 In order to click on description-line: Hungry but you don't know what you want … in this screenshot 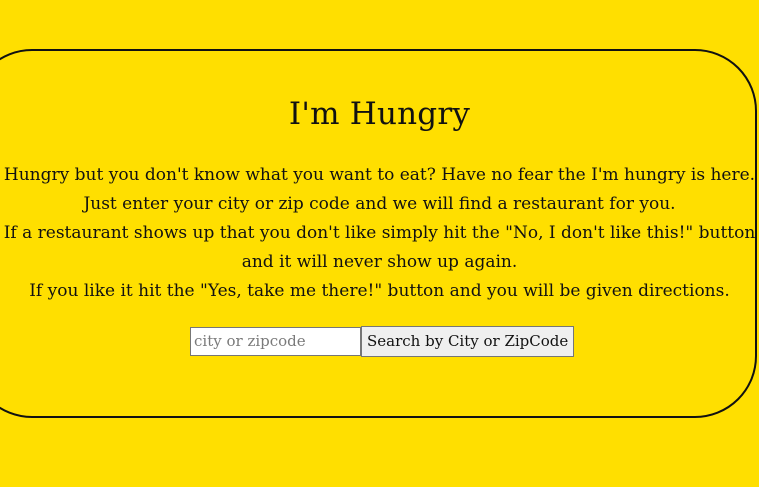, I will do `click(379, 175)`.